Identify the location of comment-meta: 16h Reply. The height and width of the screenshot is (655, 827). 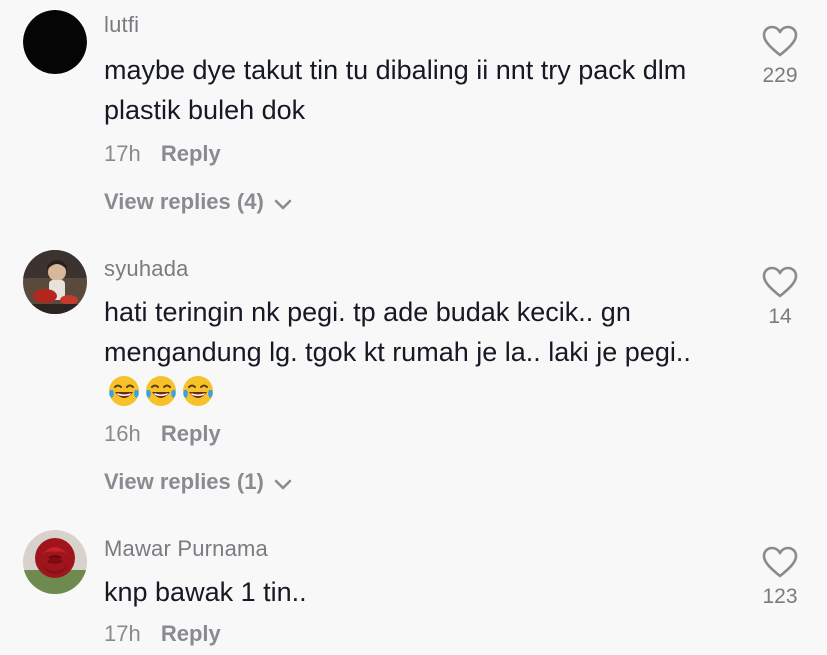
(162, 434).